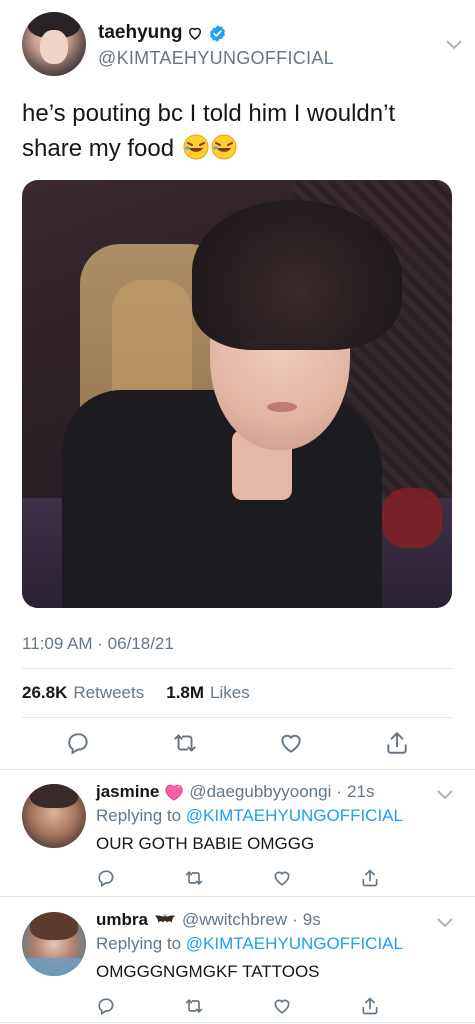  Describe the element at coordinates (127, 792) in the screenshot. I see `reply-display-name: jasmine` at that location.